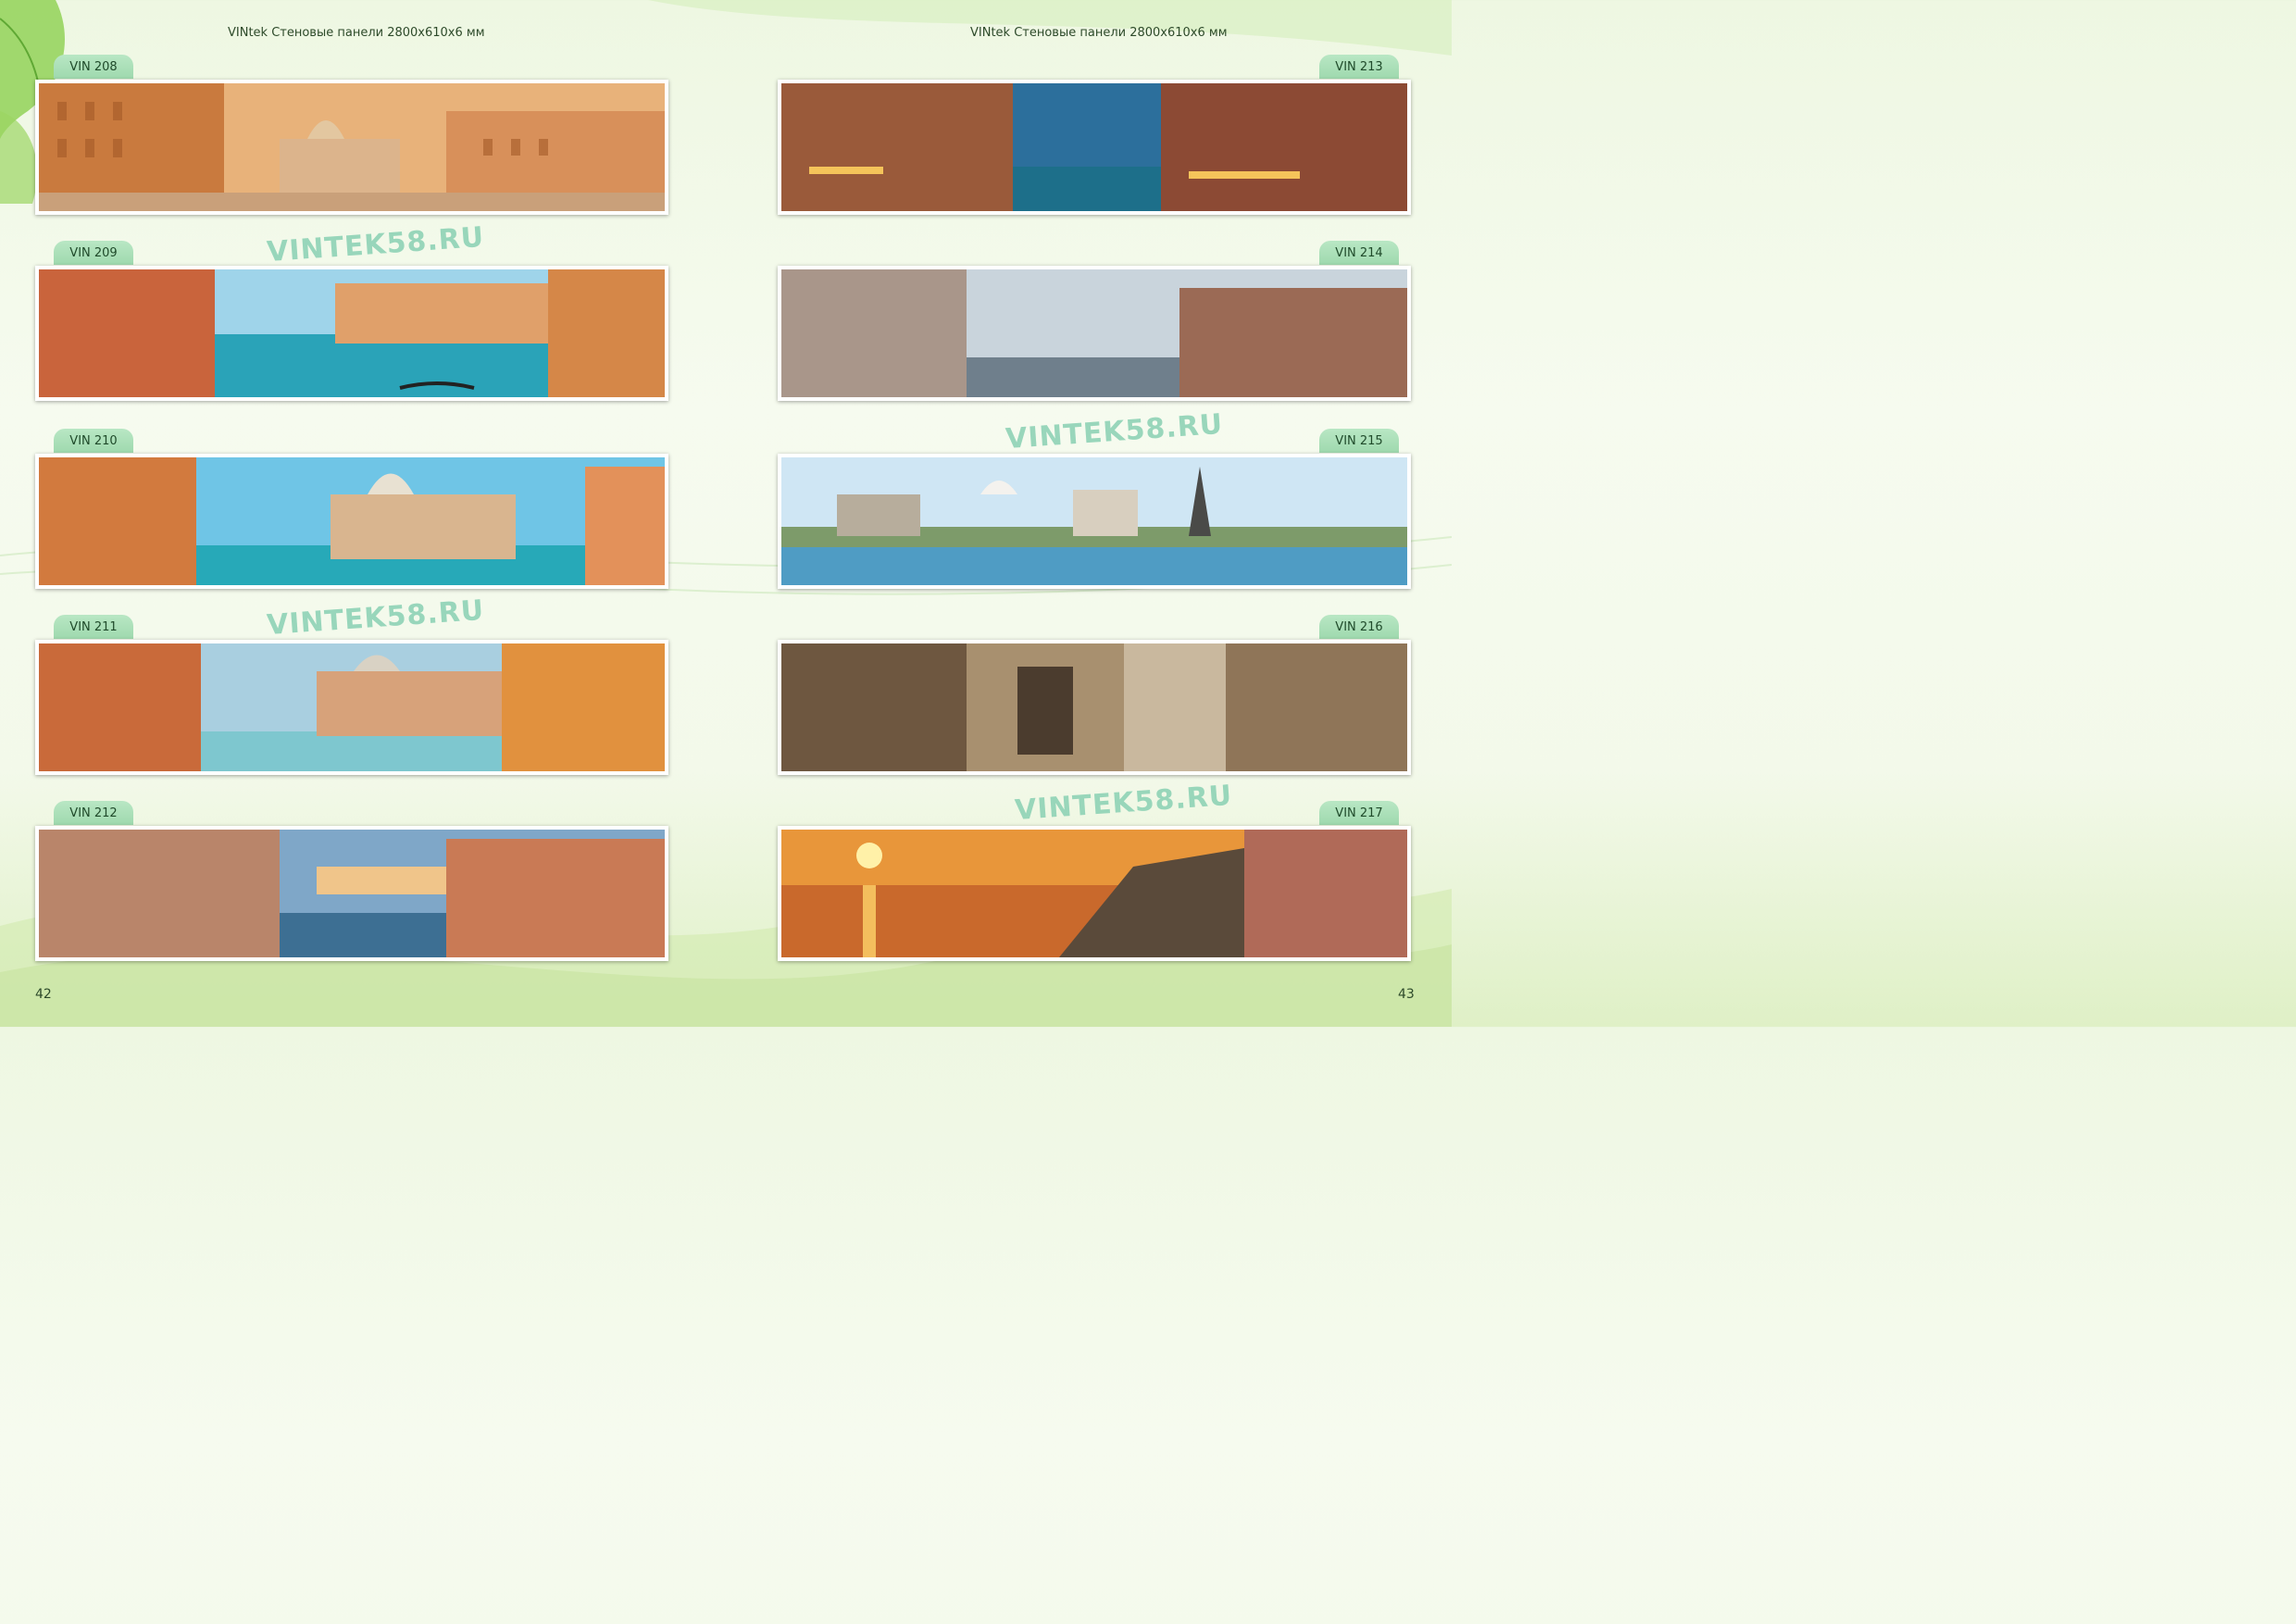  I want to click on panel-code-tab: VIN 210, so click(93, 441).